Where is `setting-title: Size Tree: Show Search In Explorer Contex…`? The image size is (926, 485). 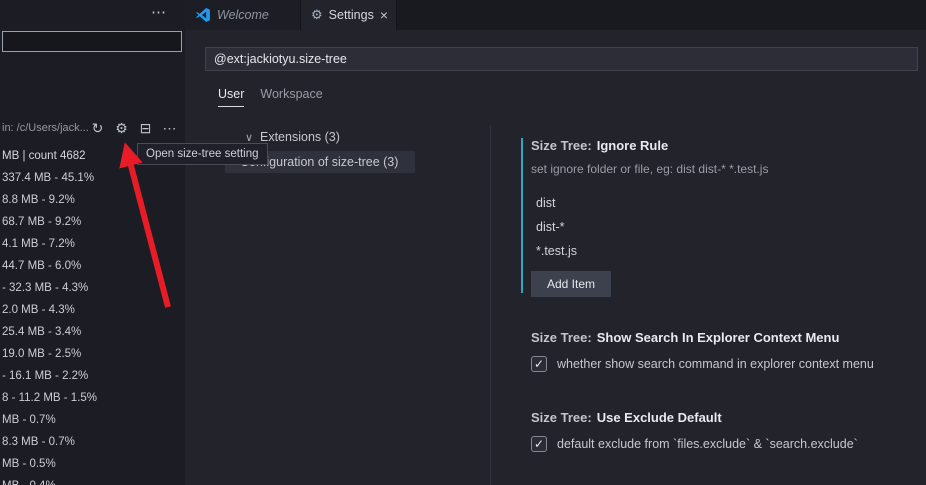
setting-title: Size Tree: Show Search In Explorer Contex… is located at coordinates (697, 337).